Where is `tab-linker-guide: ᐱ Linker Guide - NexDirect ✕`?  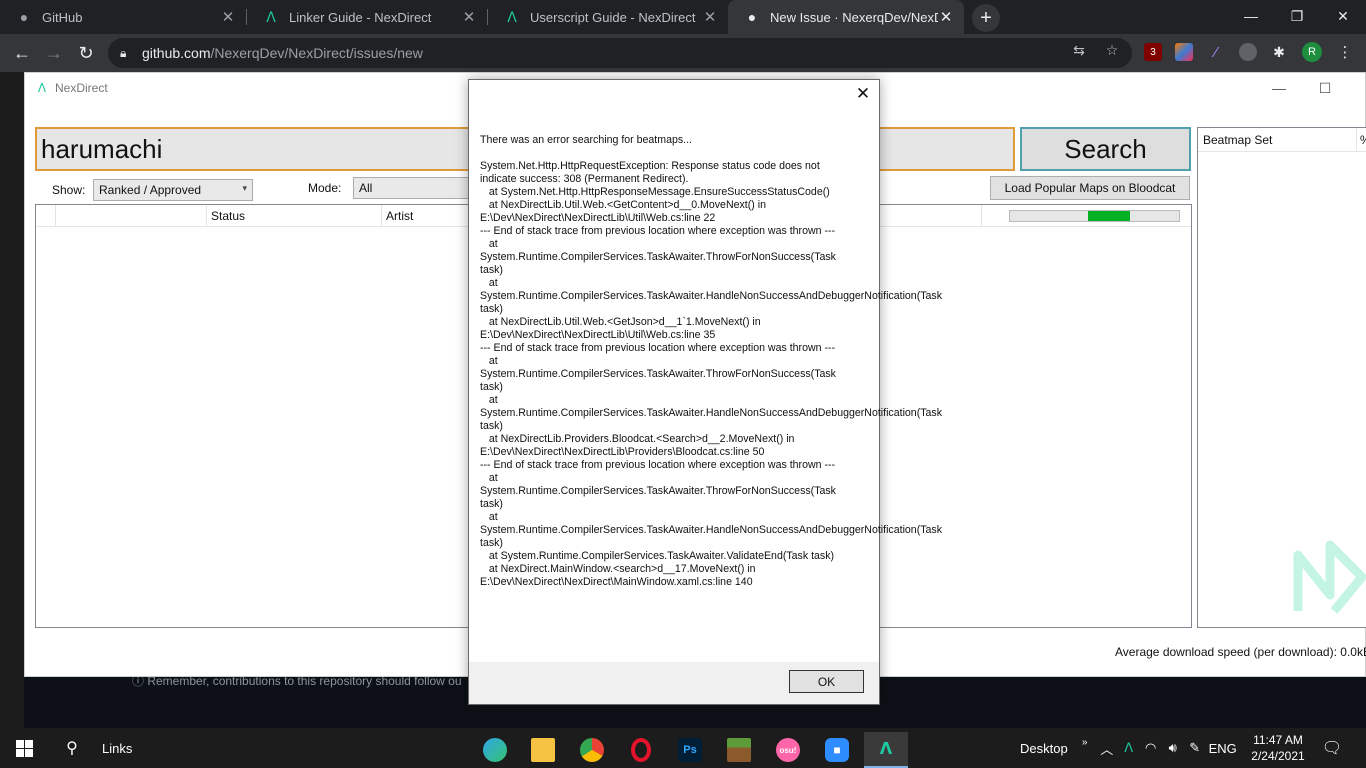
tab-linker-guide: ᐱ Linker Guide - NexDirect ✕ is located at coordinates (367, 17).